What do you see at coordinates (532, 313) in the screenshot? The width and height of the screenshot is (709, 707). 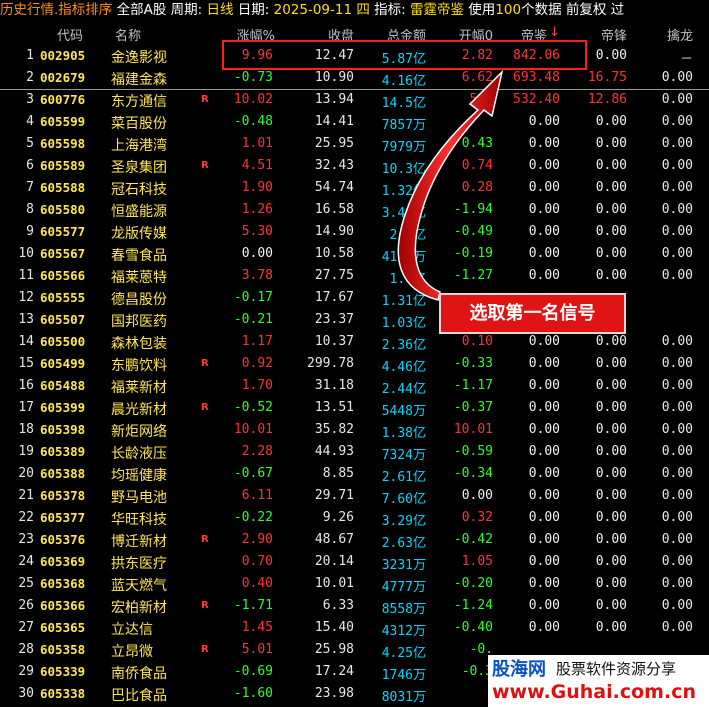 I see `callout-label: 选取第一名信号` at bounding box center [532, 313].